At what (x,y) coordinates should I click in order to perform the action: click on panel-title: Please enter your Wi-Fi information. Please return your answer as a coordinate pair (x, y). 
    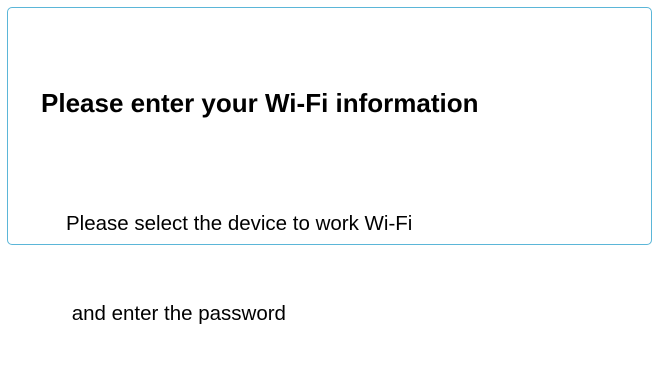
    Looking at the image, I should click on (260, 103).